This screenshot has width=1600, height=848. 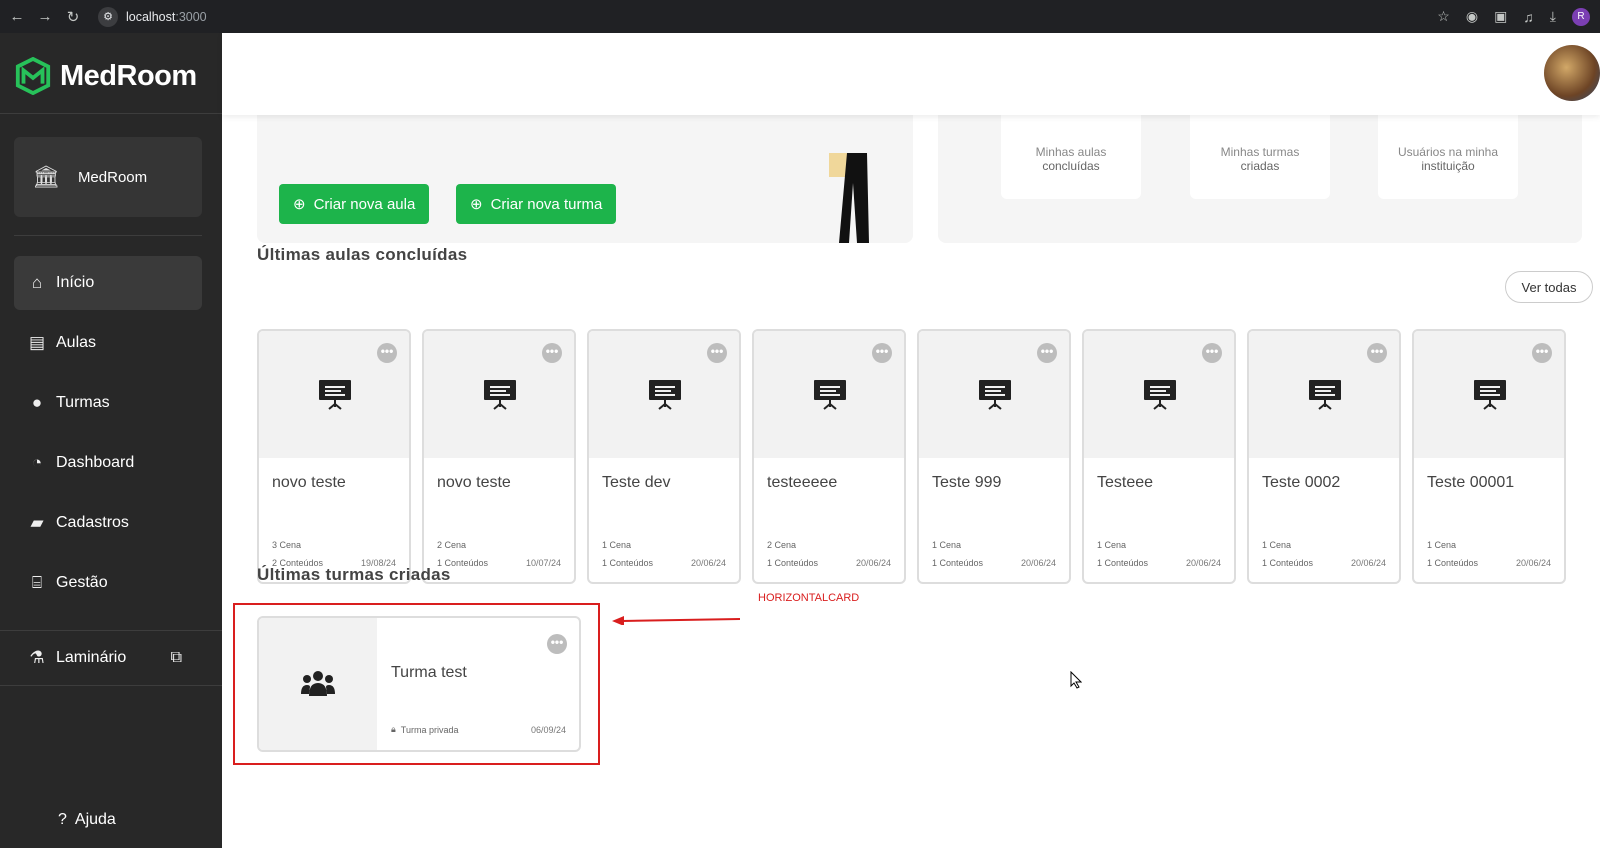 I want to click on institution-selector: 🏛 MedRoom, so click(x=108, y=177).